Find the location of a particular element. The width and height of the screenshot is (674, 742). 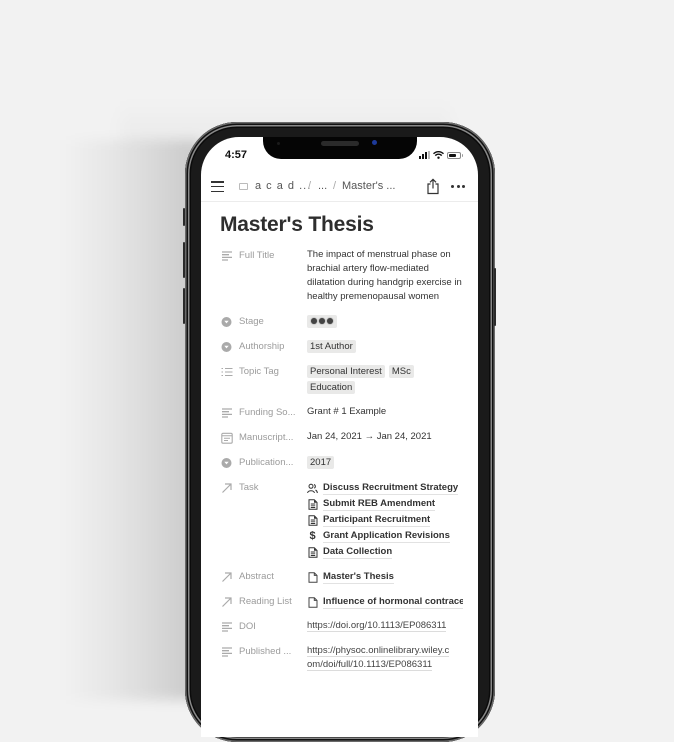

property-label: Task is located at coordinates (249, 487).